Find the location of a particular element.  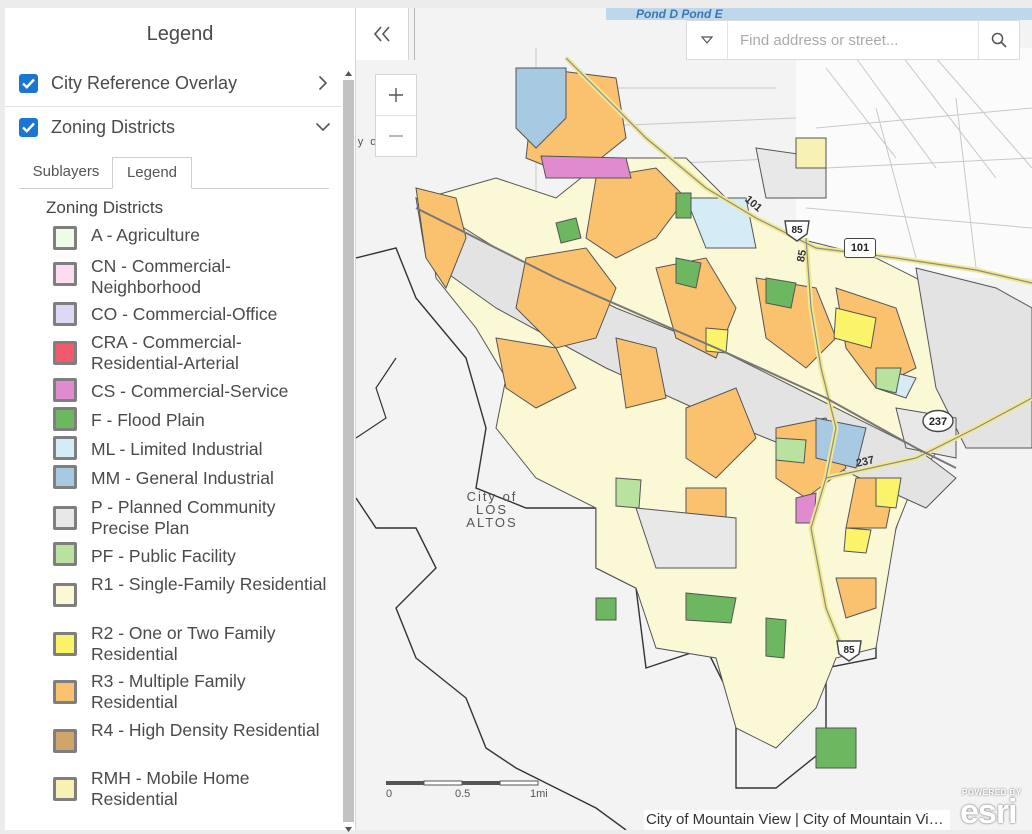

layer-row-city-reference-overlay: City Reference Overlay is located at coordinates (173, 83).